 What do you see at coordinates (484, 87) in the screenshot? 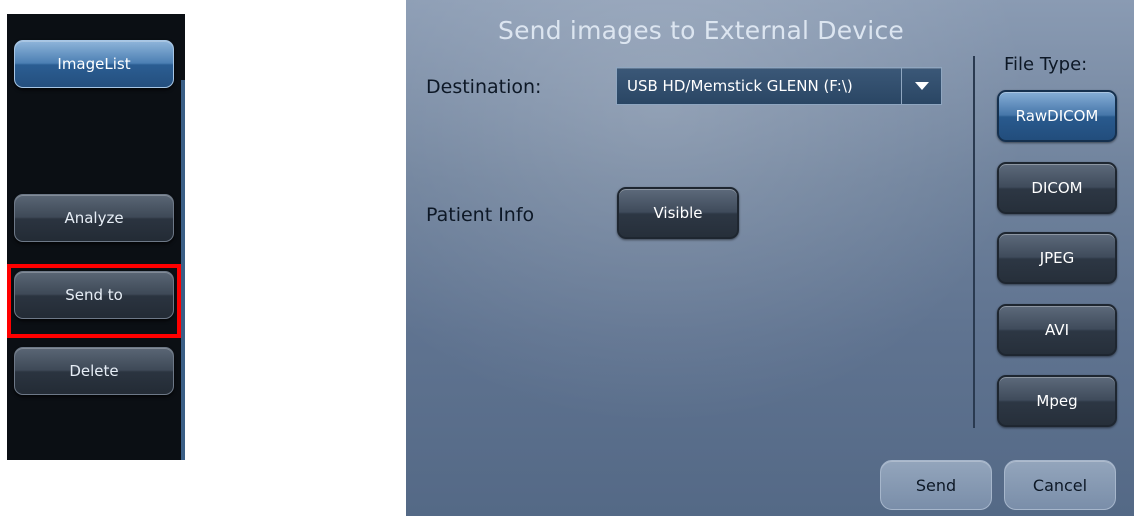
I see `destination-label: Destination:` at bounding box center [484, 87].